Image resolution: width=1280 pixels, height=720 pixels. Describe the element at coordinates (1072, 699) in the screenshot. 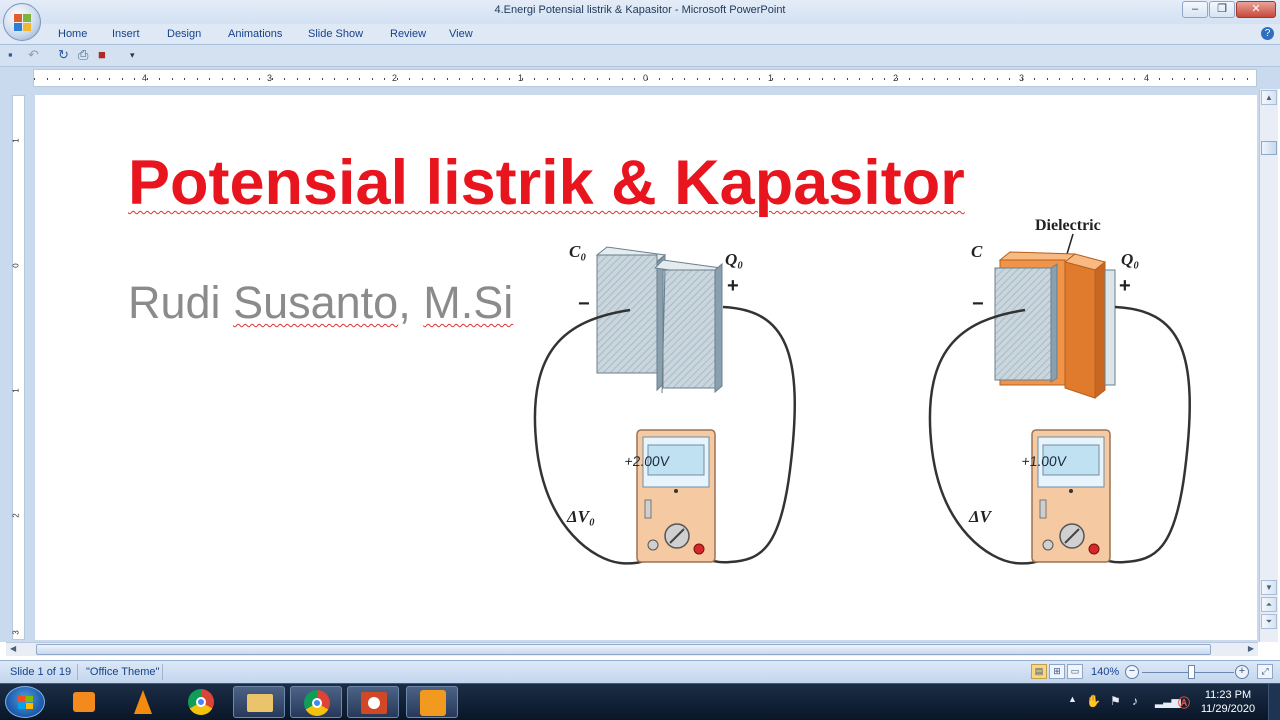

I see `tray-expand-icon: ▲` at that location.